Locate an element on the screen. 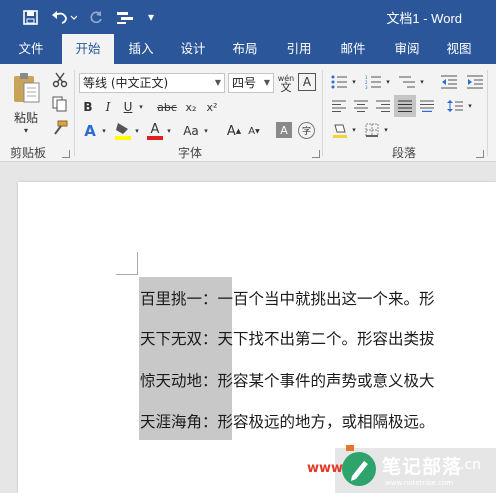 This screenshot has height=493, width=496. change-case-button: Aa is located at coordinates (191, 131).